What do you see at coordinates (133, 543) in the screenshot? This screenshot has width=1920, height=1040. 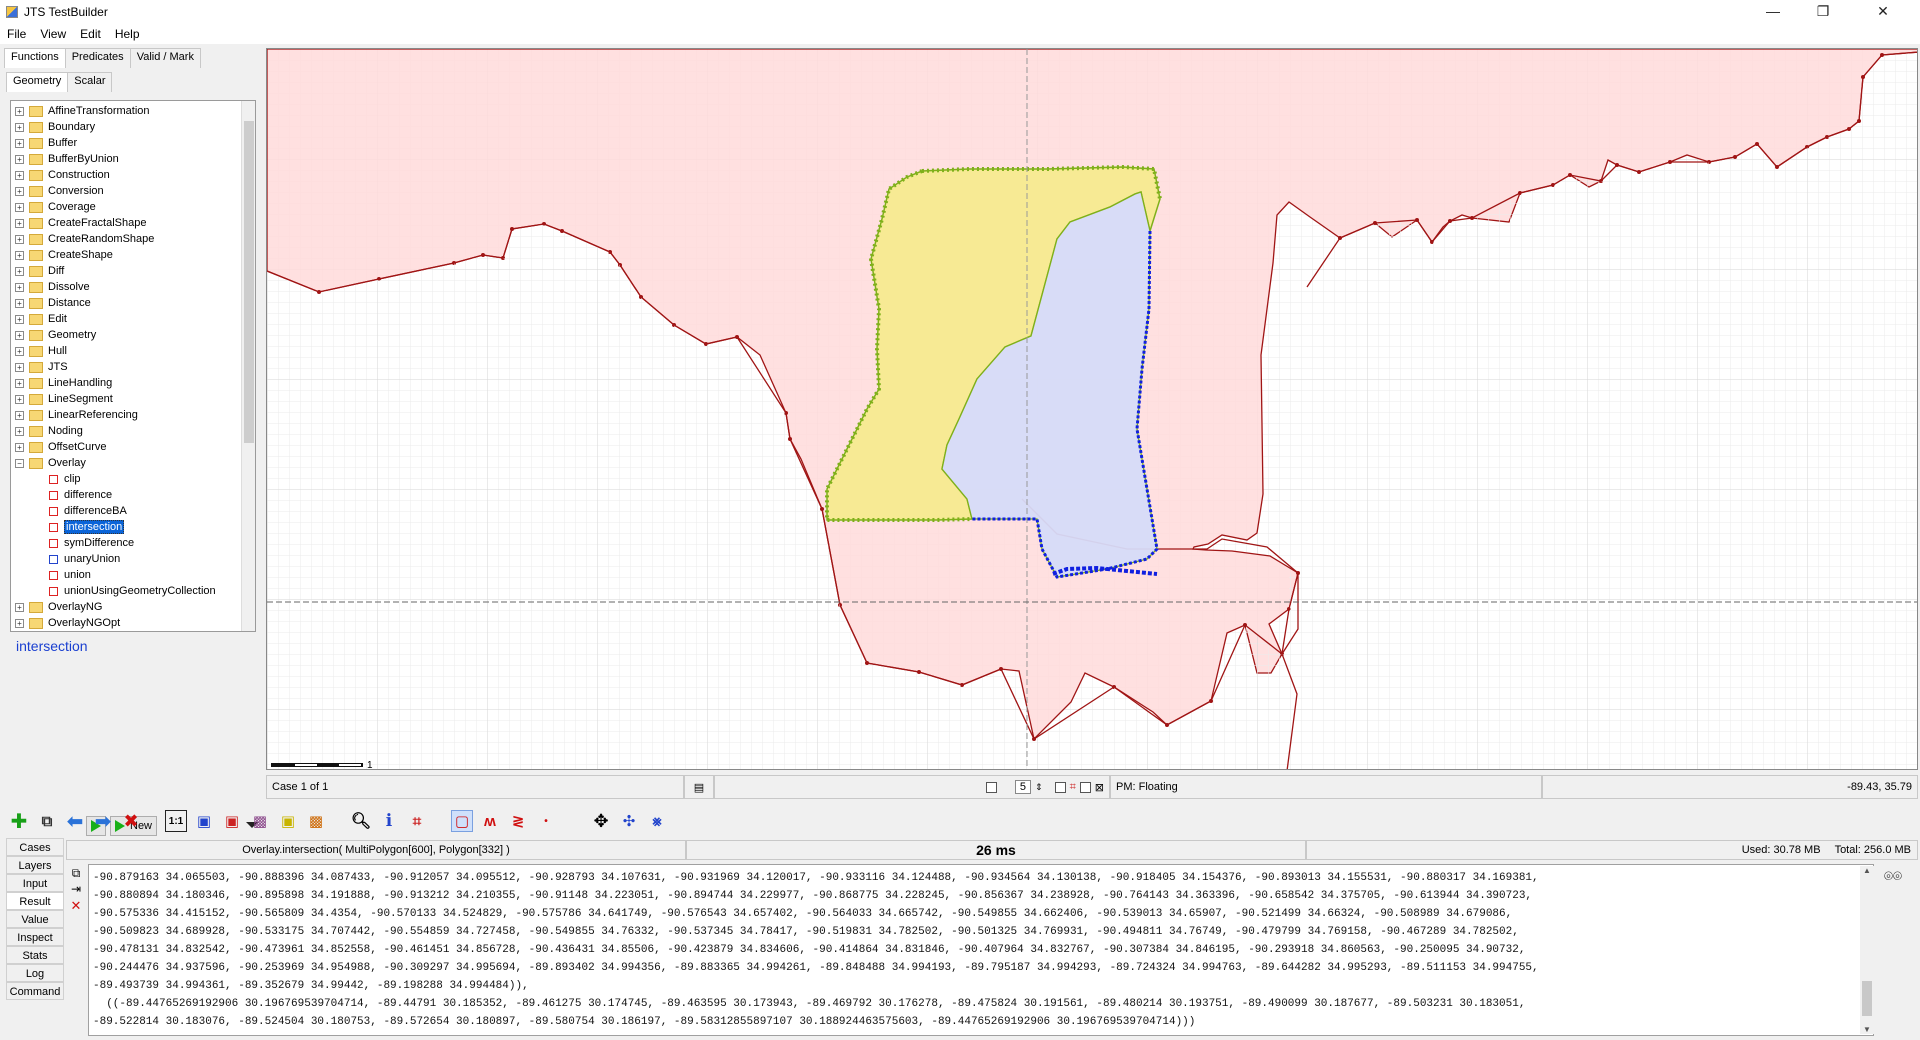 I see `tree-function: symDifference` at bounding box center [133, 543].